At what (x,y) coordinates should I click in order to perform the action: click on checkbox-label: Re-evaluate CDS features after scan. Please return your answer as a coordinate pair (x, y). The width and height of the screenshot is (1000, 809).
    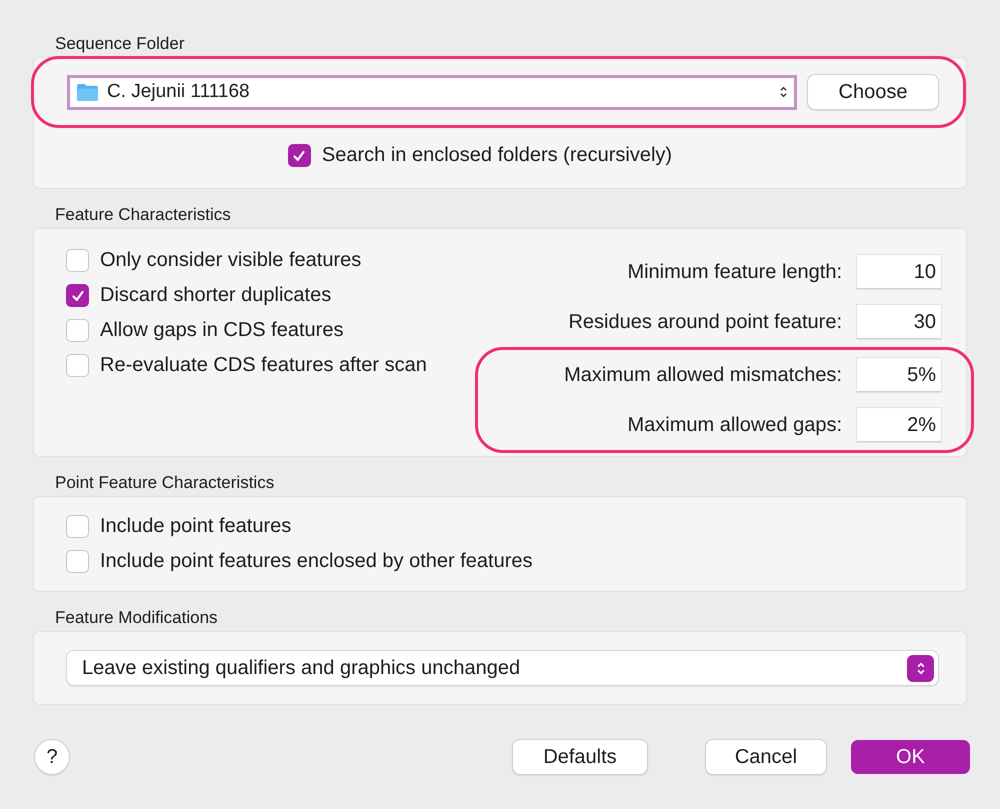
    Looking at the image, I should click on (263, 365).